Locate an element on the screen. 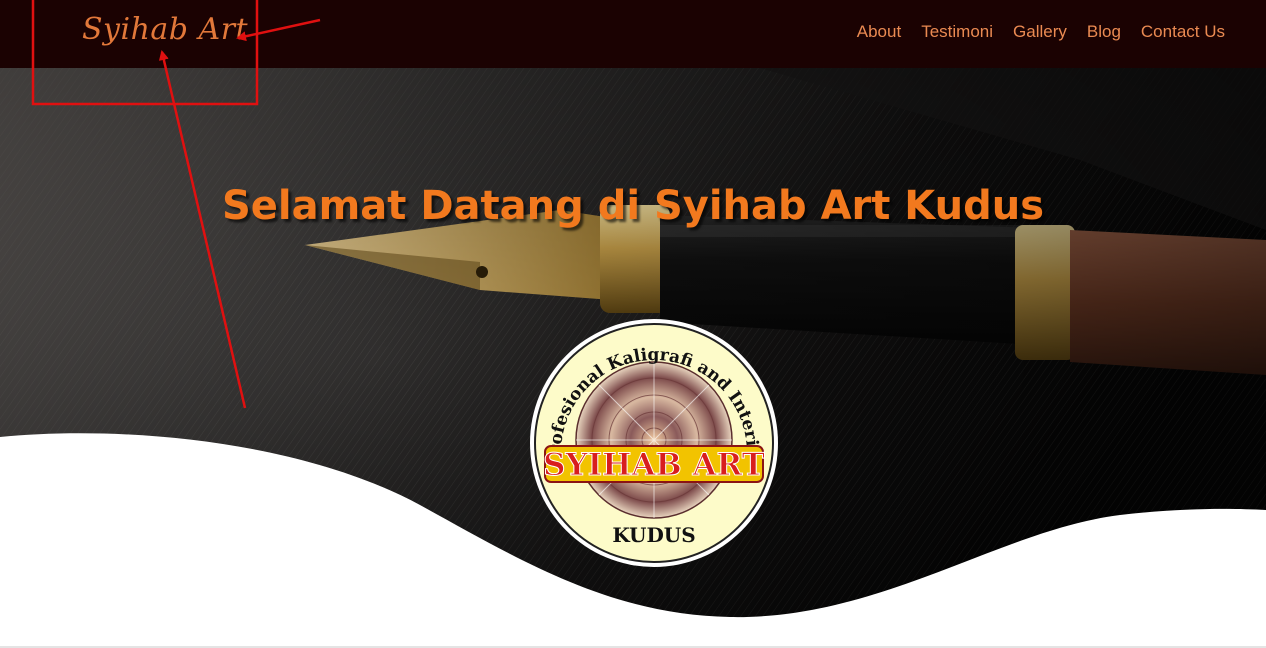 This screenshot has width=1266, height=648. nav-link-gallery: Gallery is located at coordinates (1040, 32).